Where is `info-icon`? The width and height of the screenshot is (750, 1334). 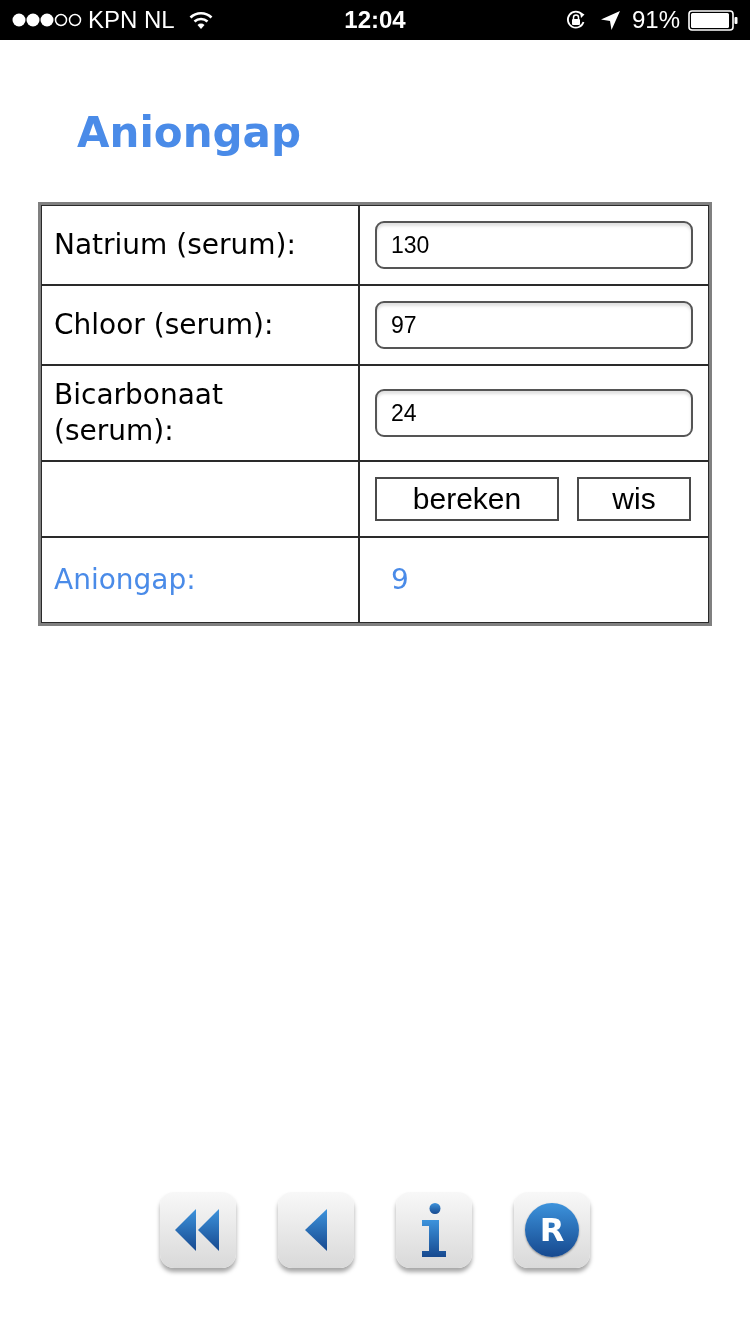 info-icon is located at coordinates (434, 1230).